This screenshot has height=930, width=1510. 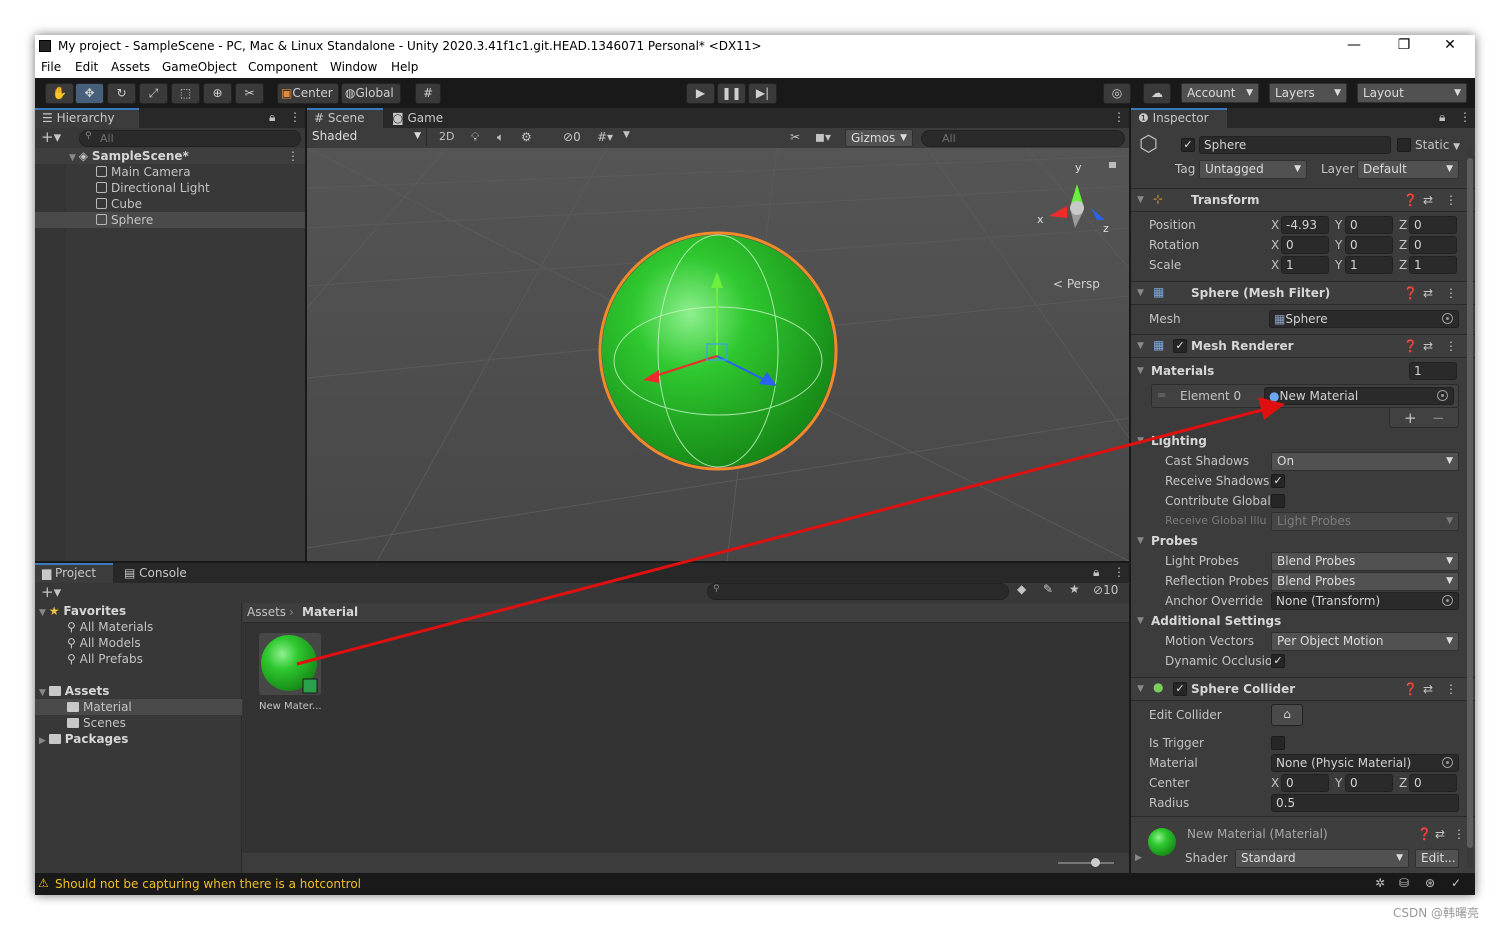 I want to click on bug-icon: ✲, so click(x=1380, y=883).